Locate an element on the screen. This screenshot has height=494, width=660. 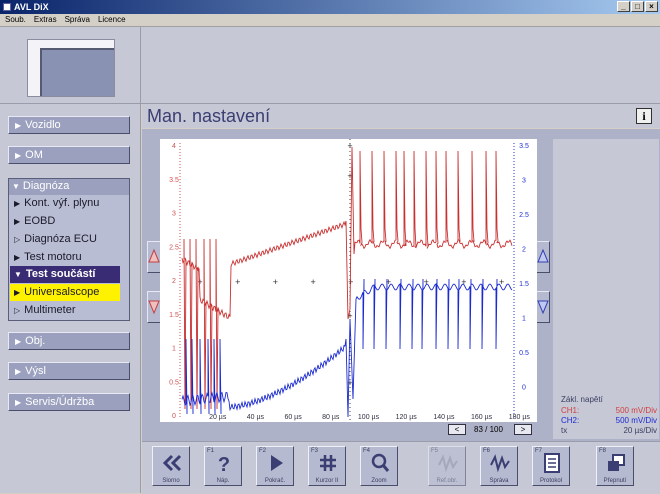
ch1-up-button is located at coordinates (154, 257).